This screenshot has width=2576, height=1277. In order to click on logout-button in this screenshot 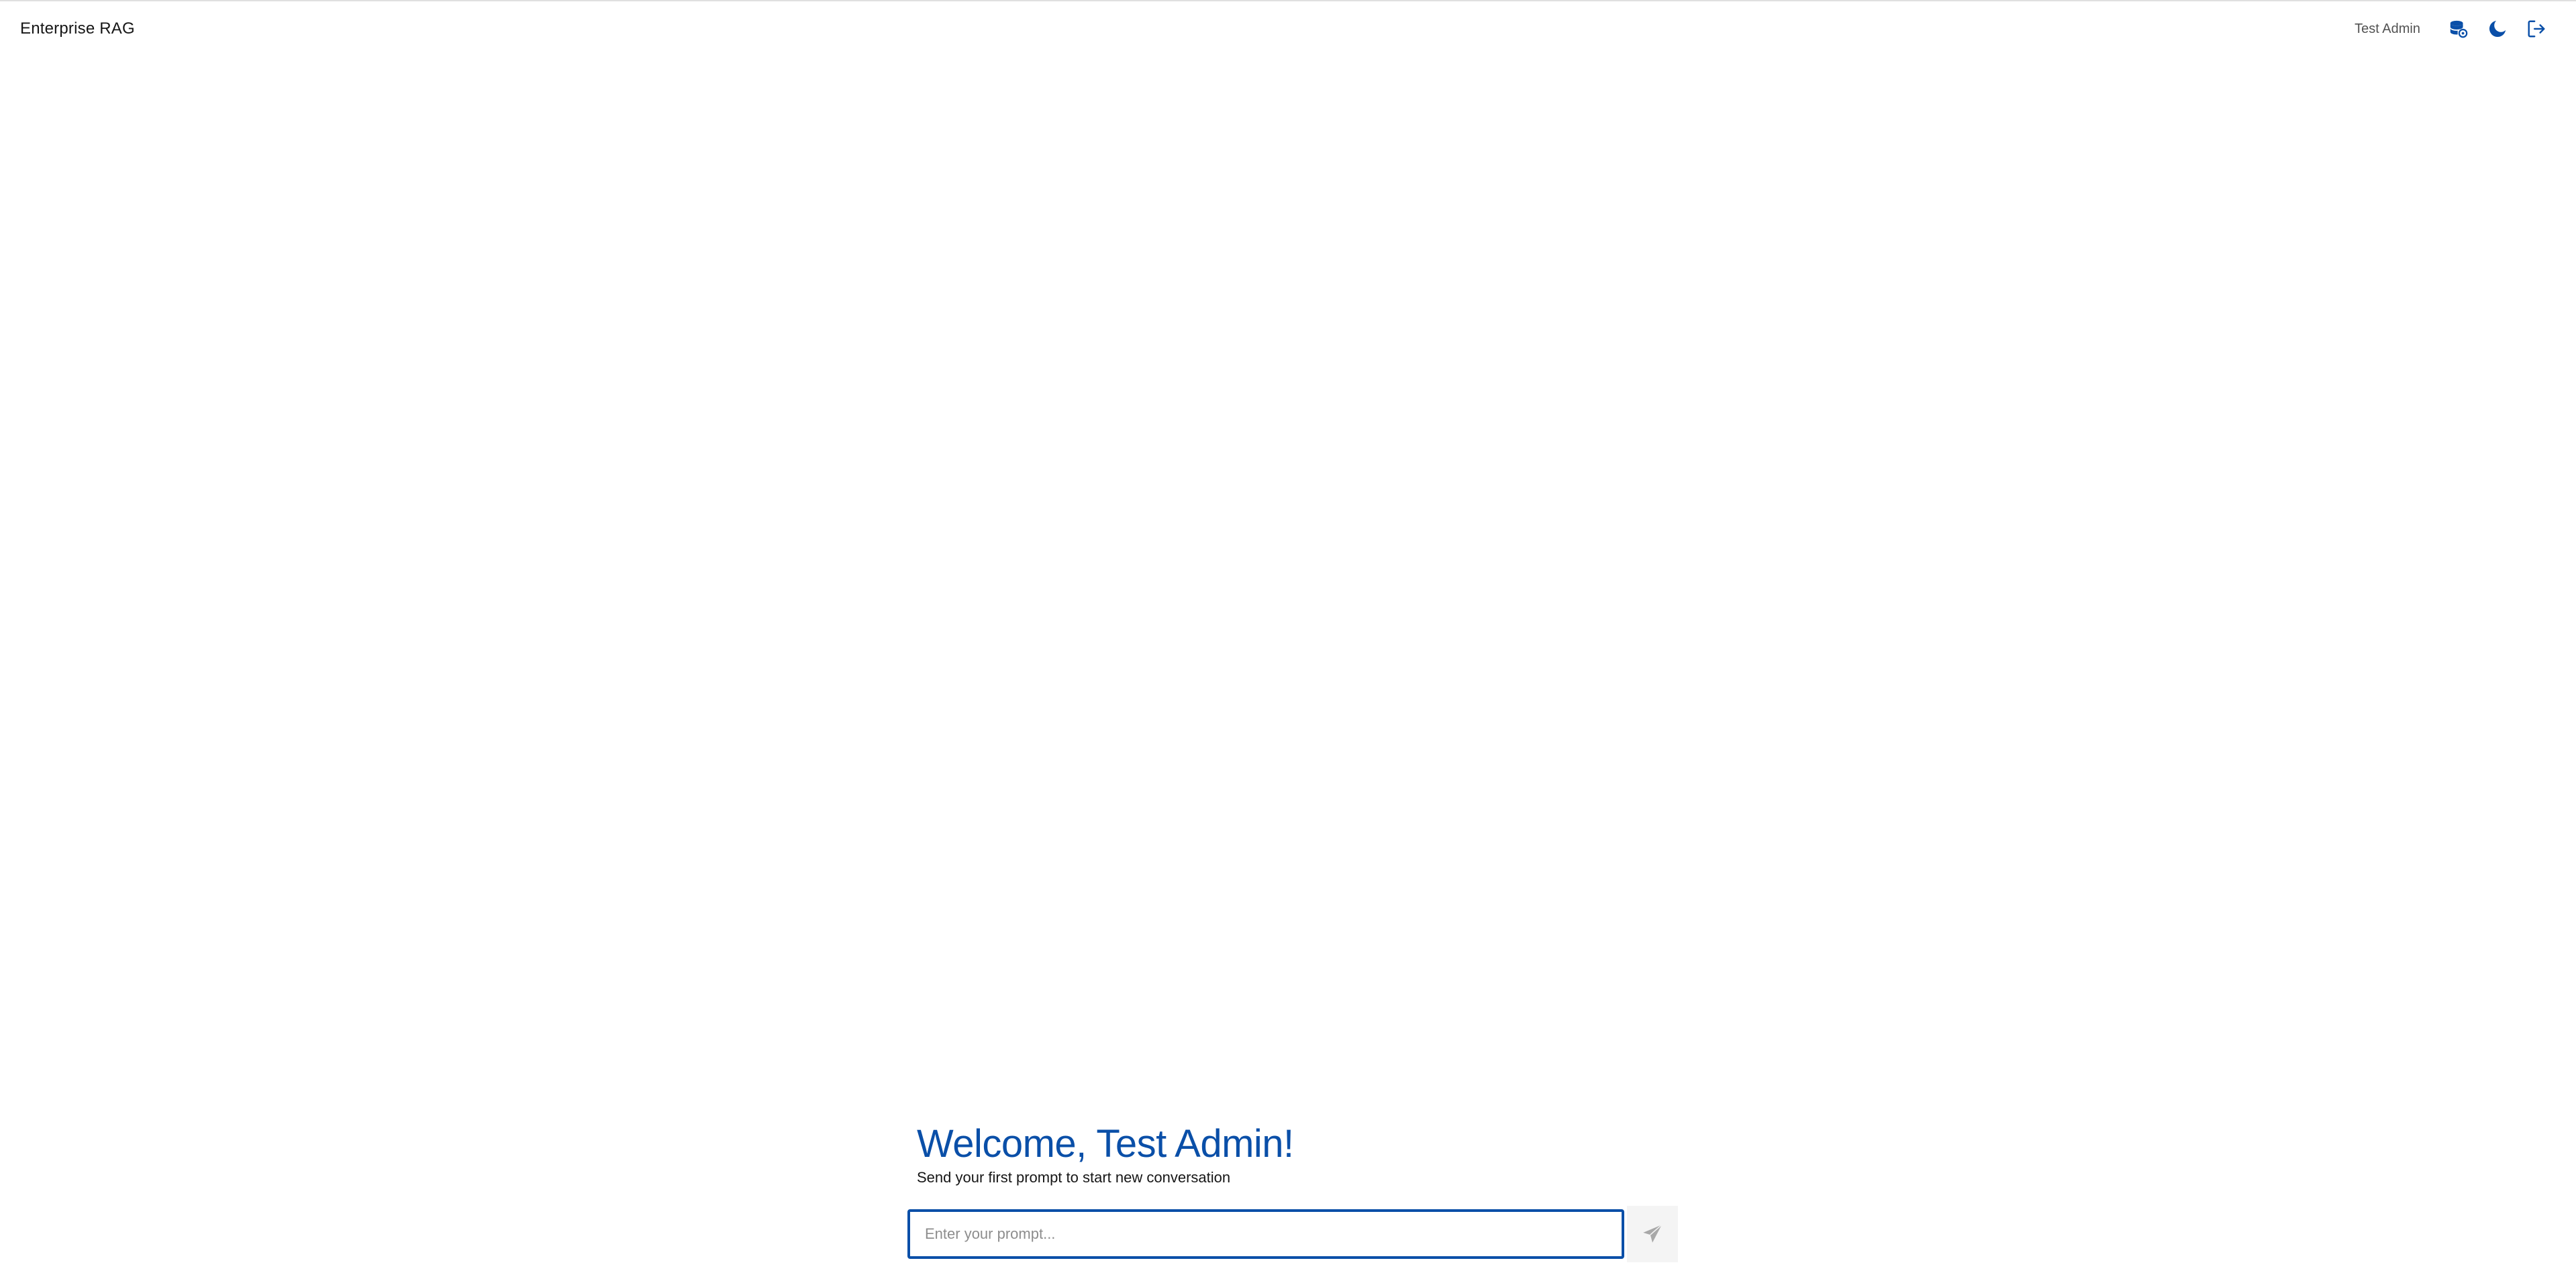, I will do `click(2536, 28)`.